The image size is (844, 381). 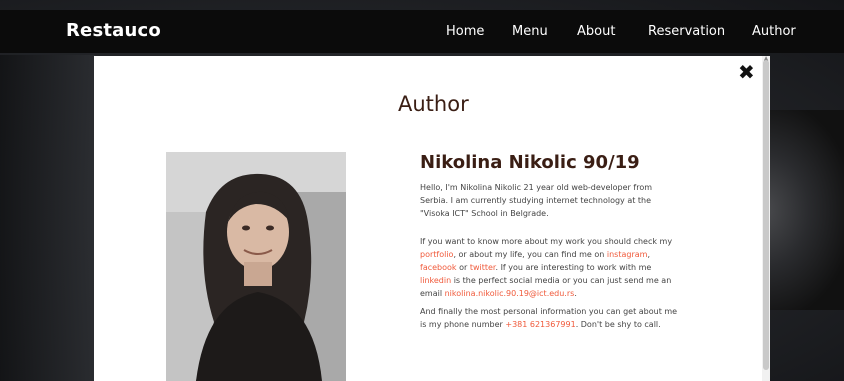 I want to click on text-segment: , or about my life, you can find me on, so click(x=530, y=254).